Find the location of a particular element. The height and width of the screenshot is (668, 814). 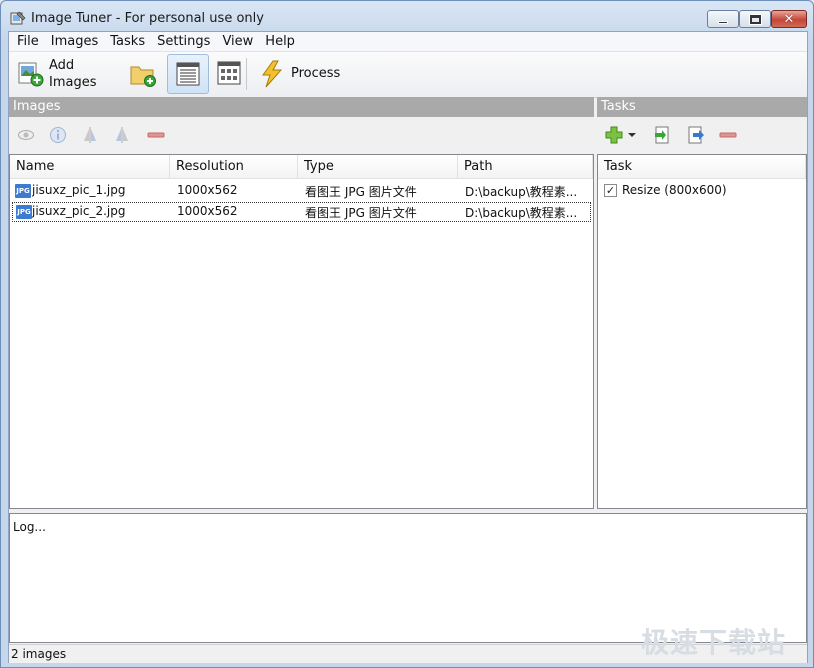

list-view-icon is located at coordinates (188, 74).